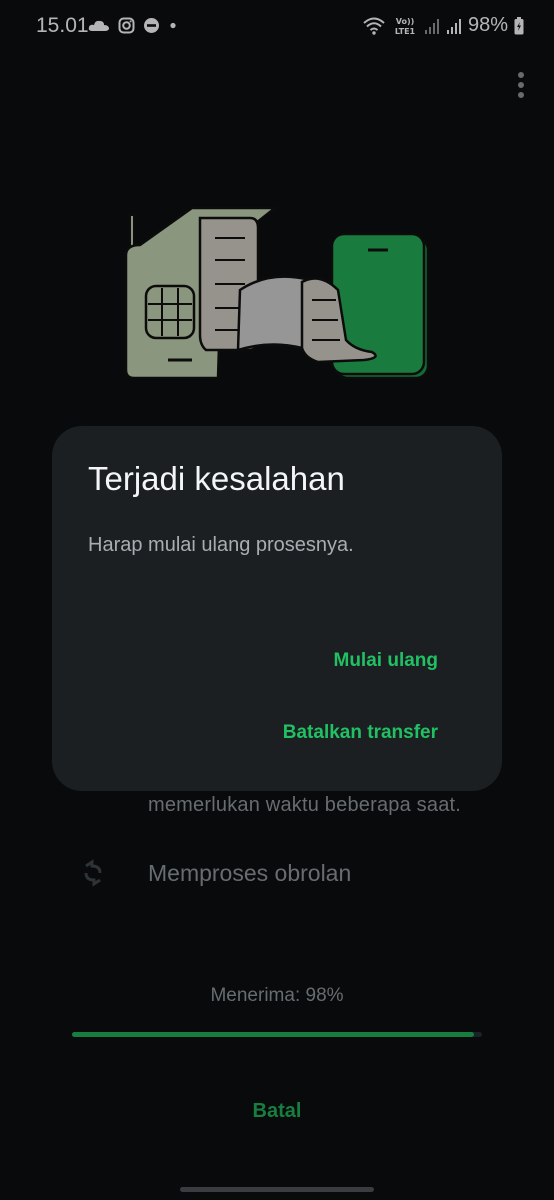 This screenshot has width=554, height=1200. I want to click on restart-button: Mulai ulang, so click(386, 661).